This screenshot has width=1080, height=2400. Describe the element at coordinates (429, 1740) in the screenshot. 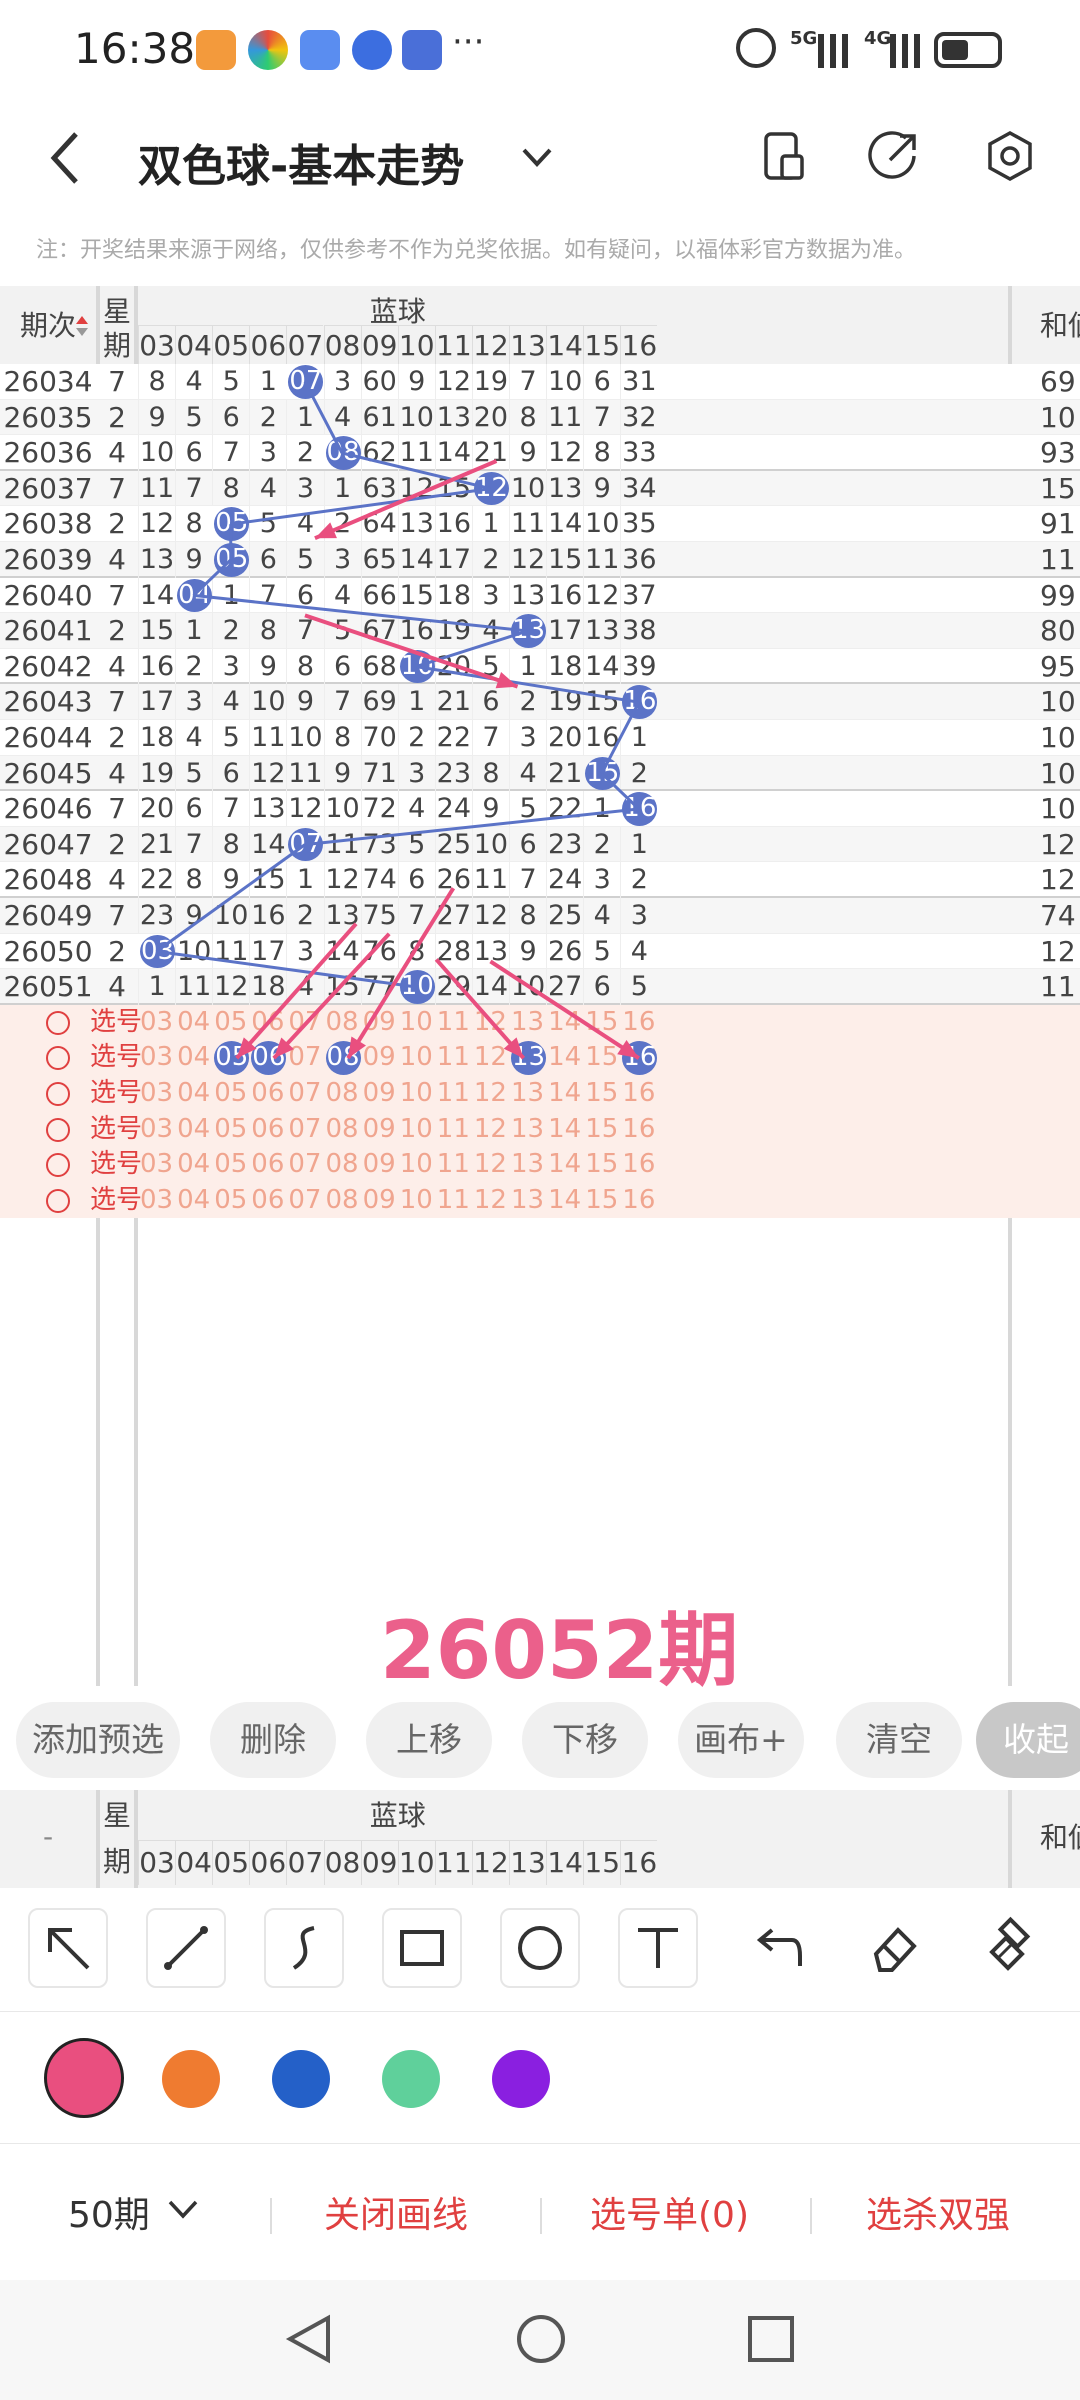

I see `move-up-button: 上移` at that location.